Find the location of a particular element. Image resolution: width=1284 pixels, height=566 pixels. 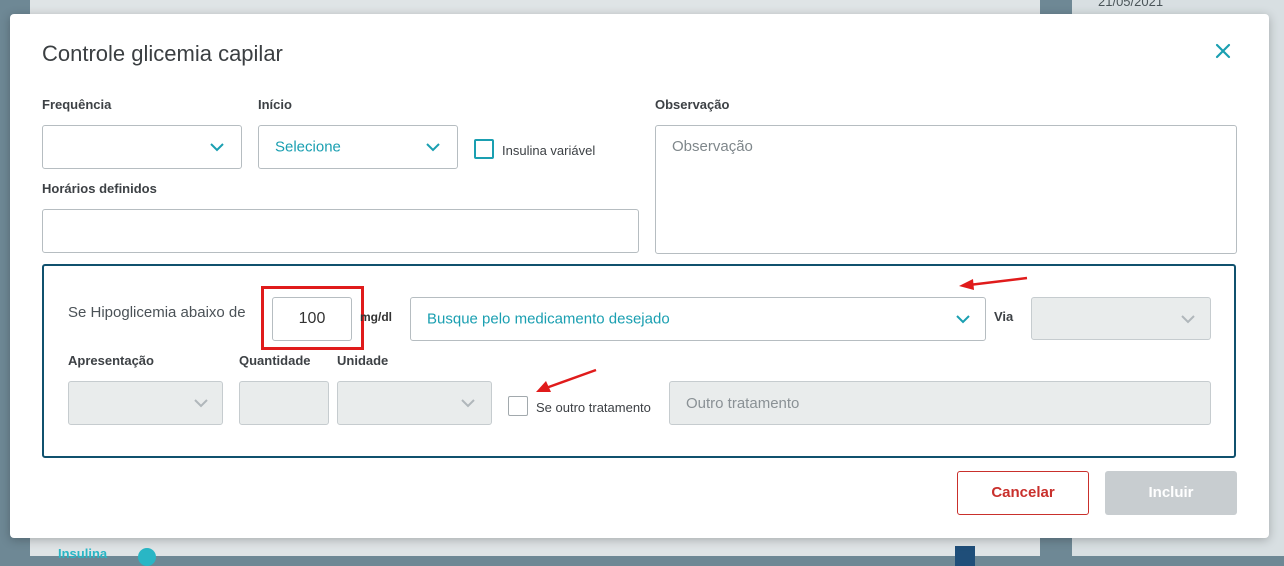

other-treatment-checkbox is located at coordinates (518, 406).